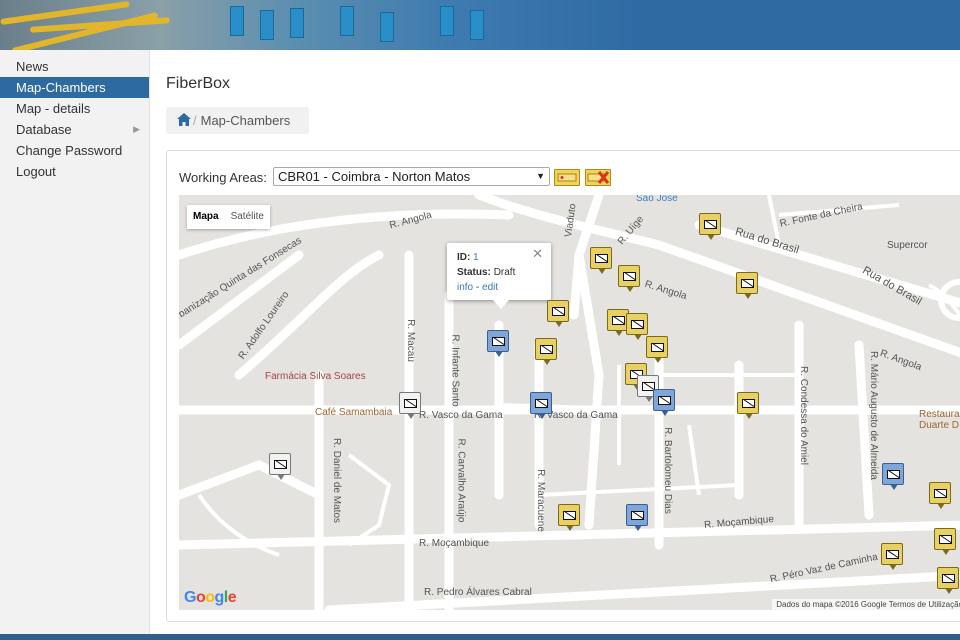 This screenshot has width=960, height=640. I want to click on sidebar-item-map-chambers: Map-Chambers, so click(74, 87).